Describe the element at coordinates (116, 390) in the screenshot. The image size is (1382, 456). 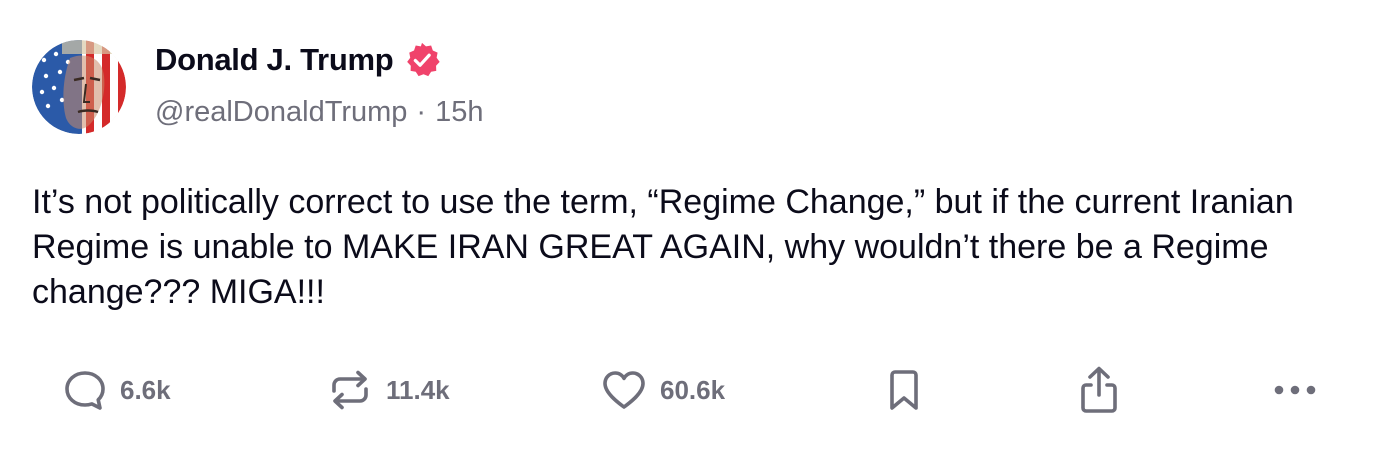
I see `reply-button: 6.6k` at that location.